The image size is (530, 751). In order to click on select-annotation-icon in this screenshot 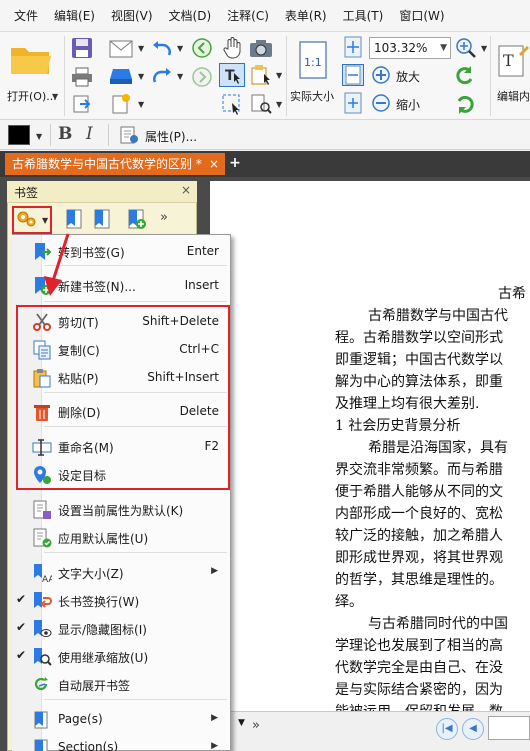, I will do `click(261, 75)`.